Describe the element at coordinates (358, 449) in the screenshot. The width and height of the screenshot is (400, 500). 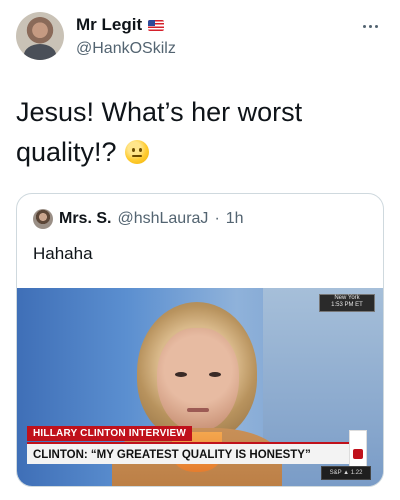
I see `network-logo-icon` at that location.